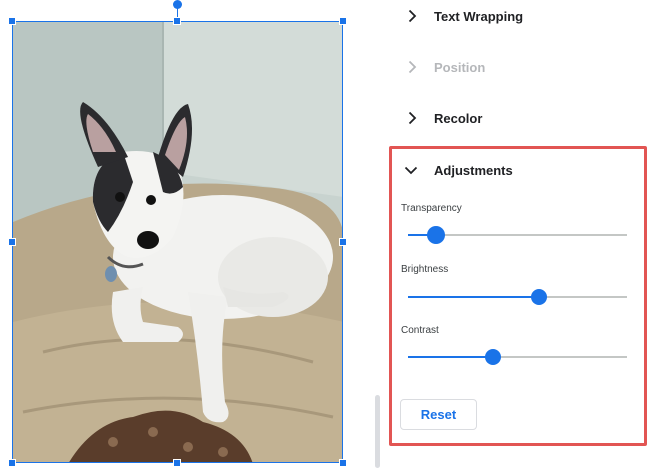  Describe the element at coordinates (438, 414) in the screenshot. I see `reset-button: Reset` at that location.